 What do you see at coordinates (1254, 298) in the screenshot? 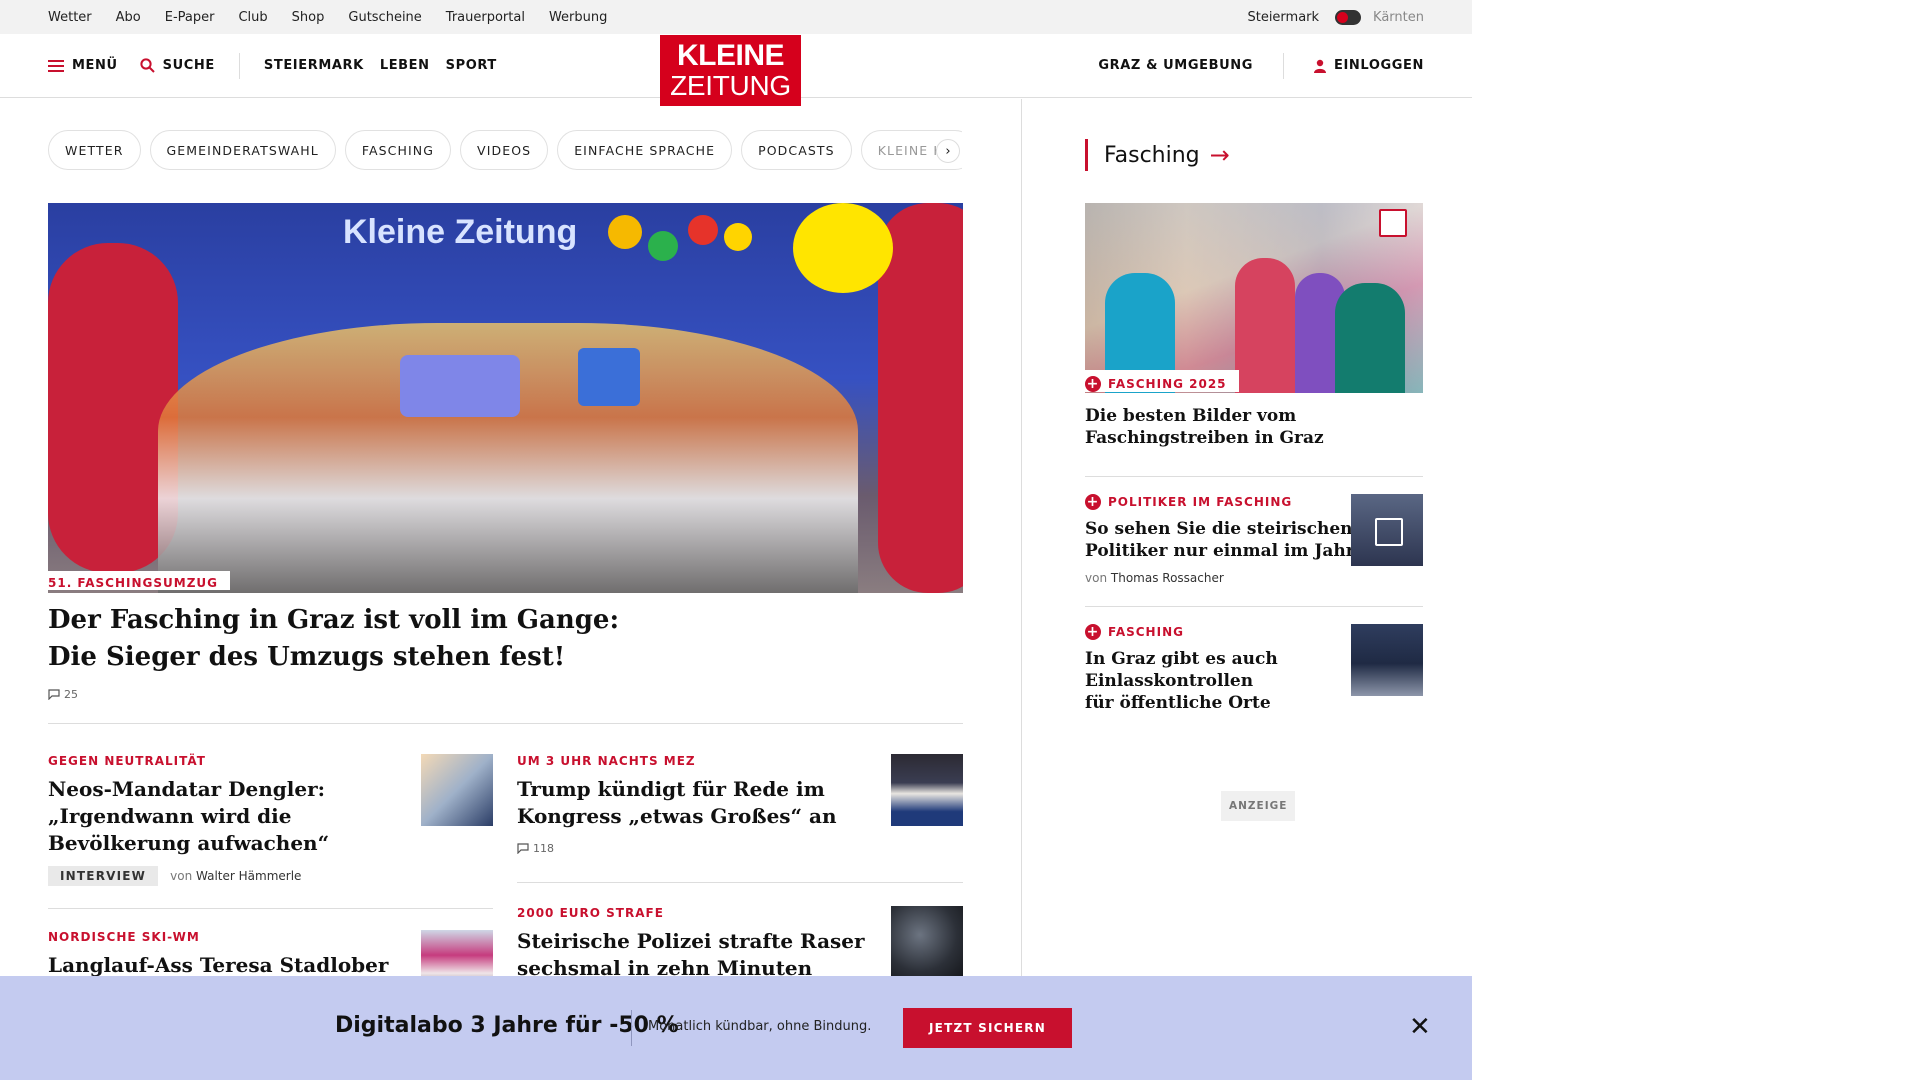
I see `sidebar-lead-image` at bounding box center [1254, 298].